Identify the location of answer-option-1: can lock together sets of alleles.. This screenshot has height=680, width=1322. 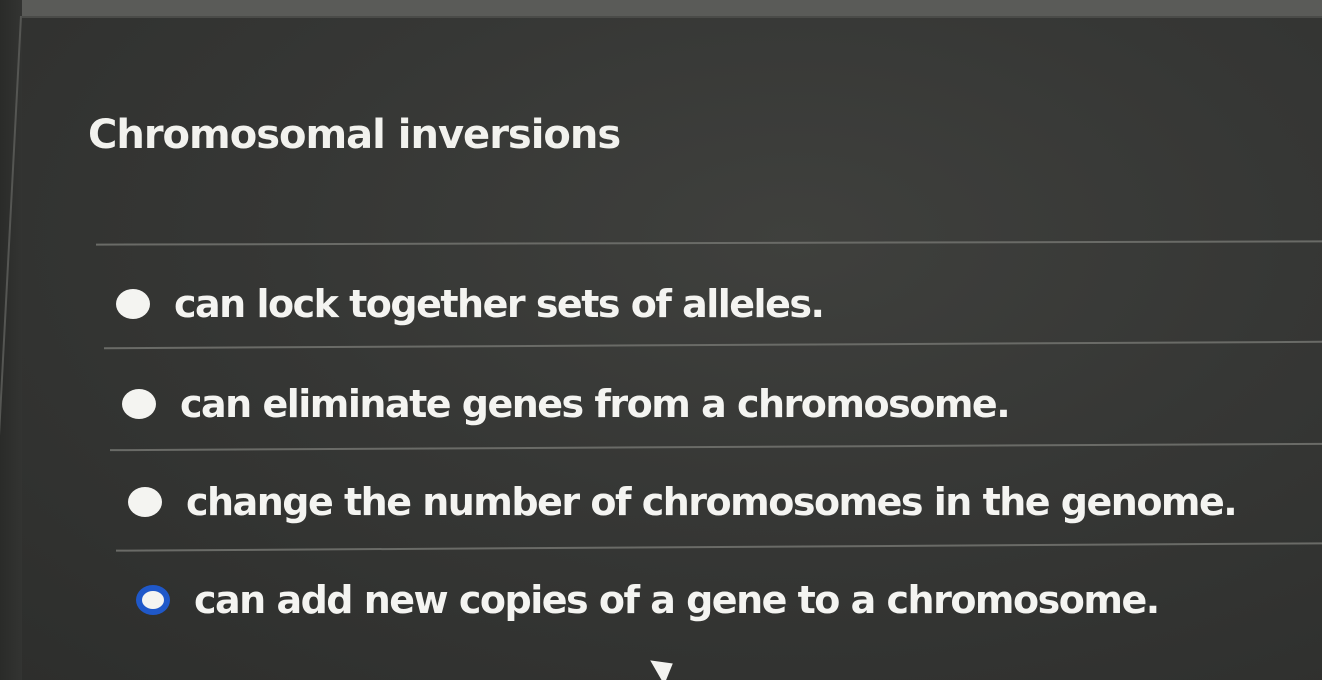
(470, 304).